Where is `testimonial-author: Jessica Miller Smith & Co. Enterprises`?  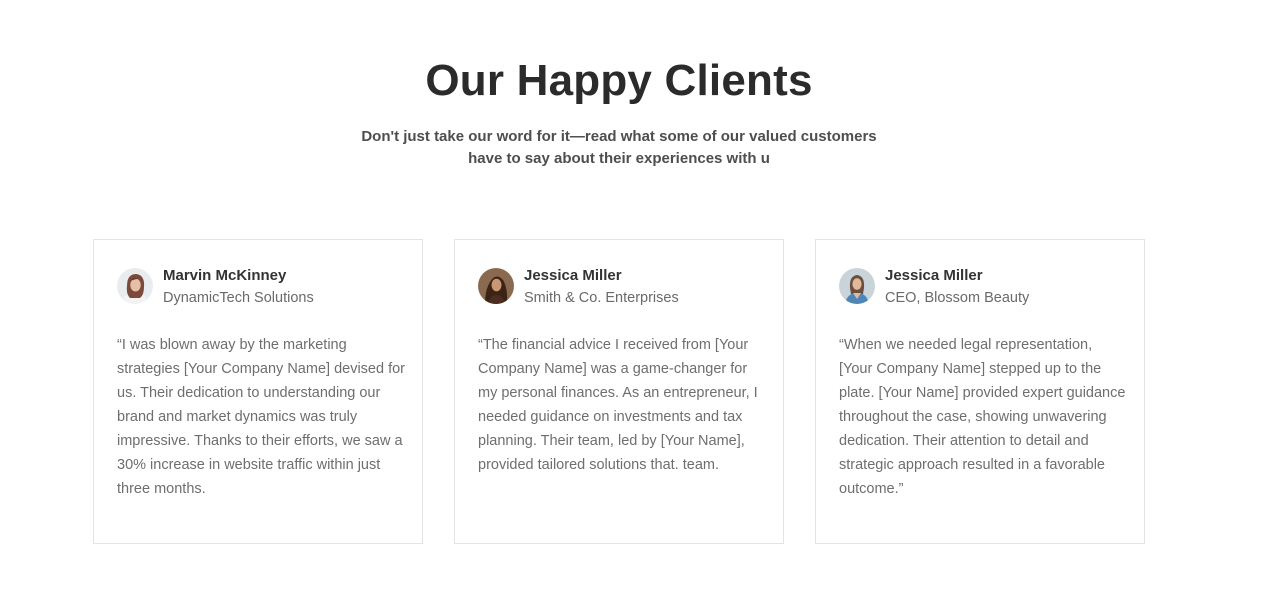
testimonial-author: Jessica Miller Smith & Co. Enterprises is located at coordinates (578, 287).